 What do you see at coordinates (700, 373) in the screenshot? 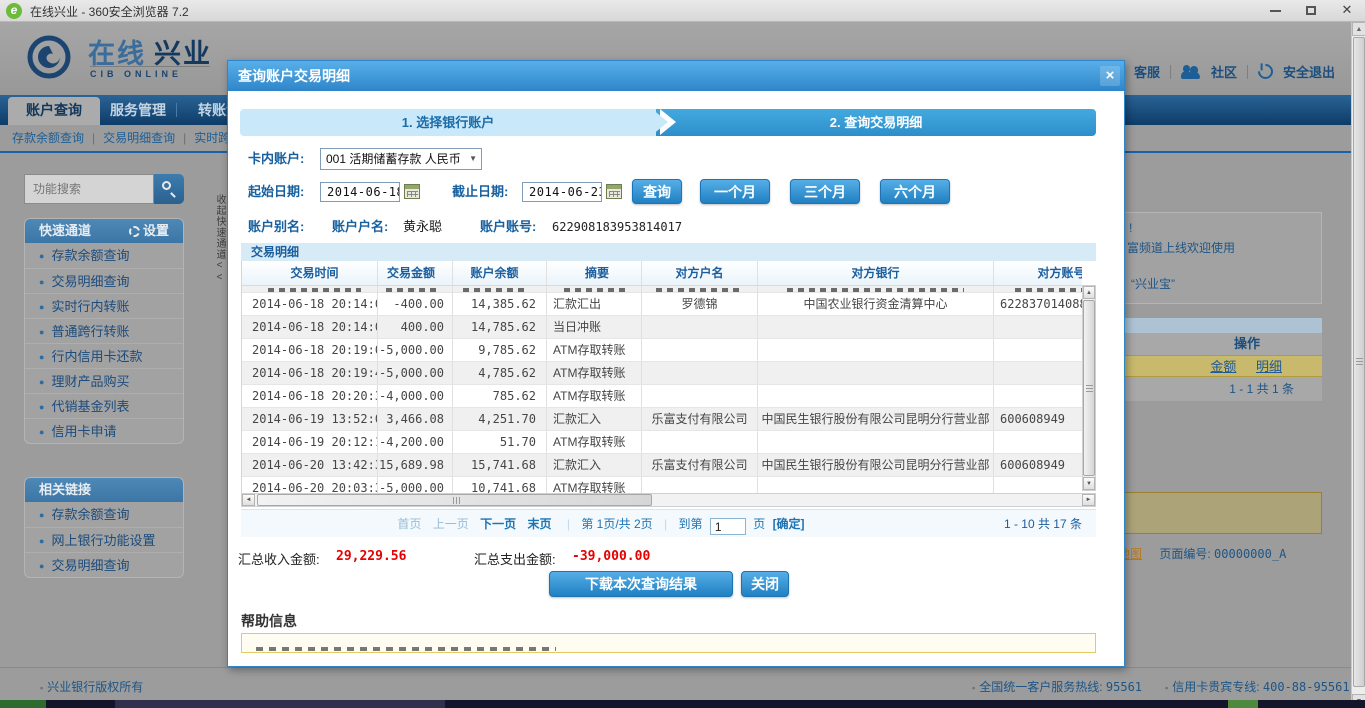
I see `counterparty-name-cell` at bounding box center [700, 373].